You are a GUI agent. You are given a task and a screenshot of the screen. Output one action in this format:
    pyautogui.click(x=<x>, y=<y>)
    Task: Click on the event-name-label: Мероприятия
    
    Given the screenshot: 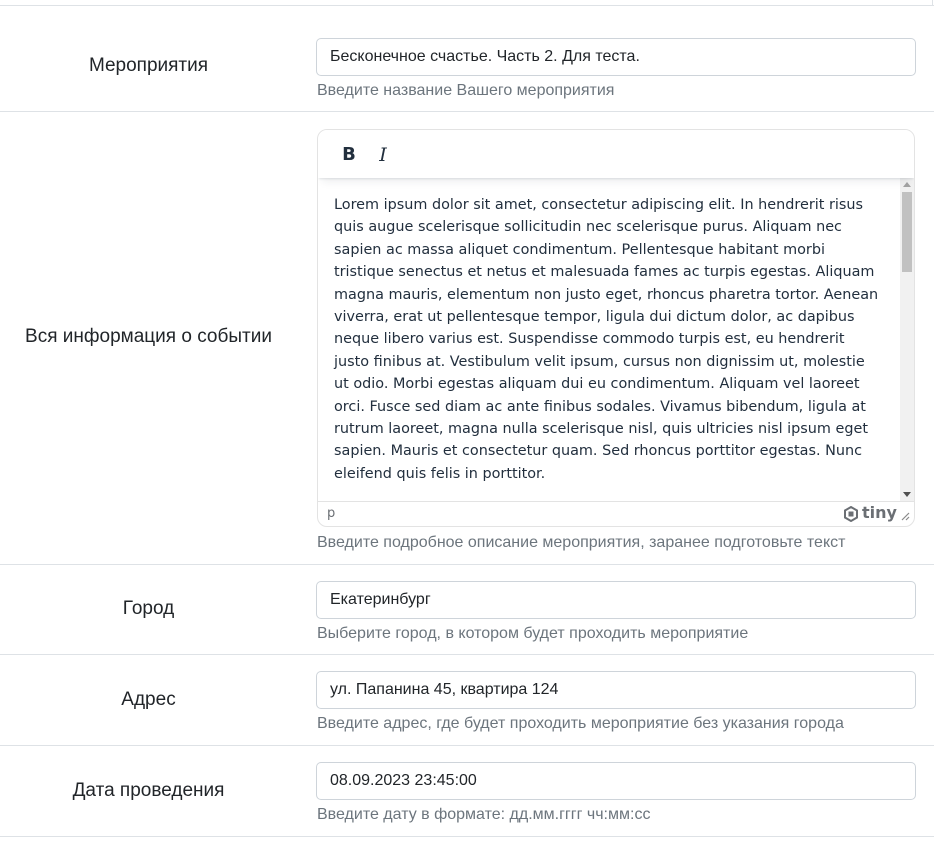 What is the action you would take?
    pyautogui.click(x=148, y=65)
    